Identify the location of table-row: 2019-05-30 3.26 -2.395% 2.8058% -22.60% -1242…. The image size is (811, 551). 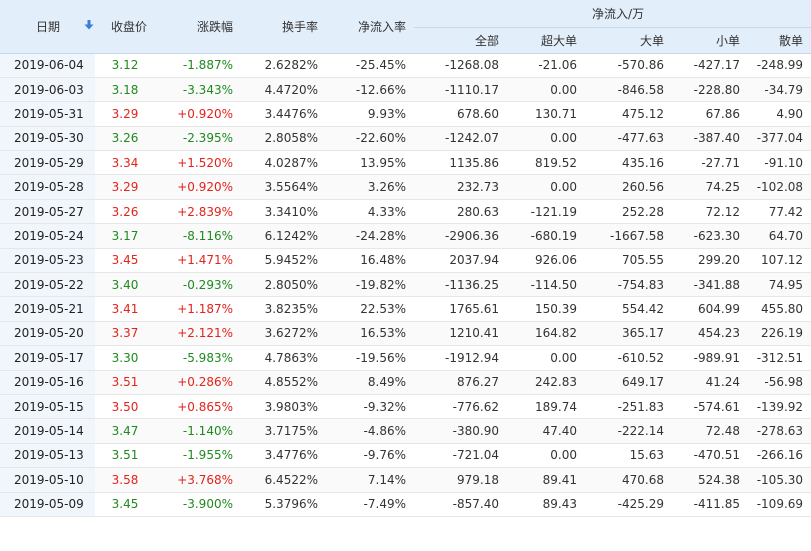
(405, 139).